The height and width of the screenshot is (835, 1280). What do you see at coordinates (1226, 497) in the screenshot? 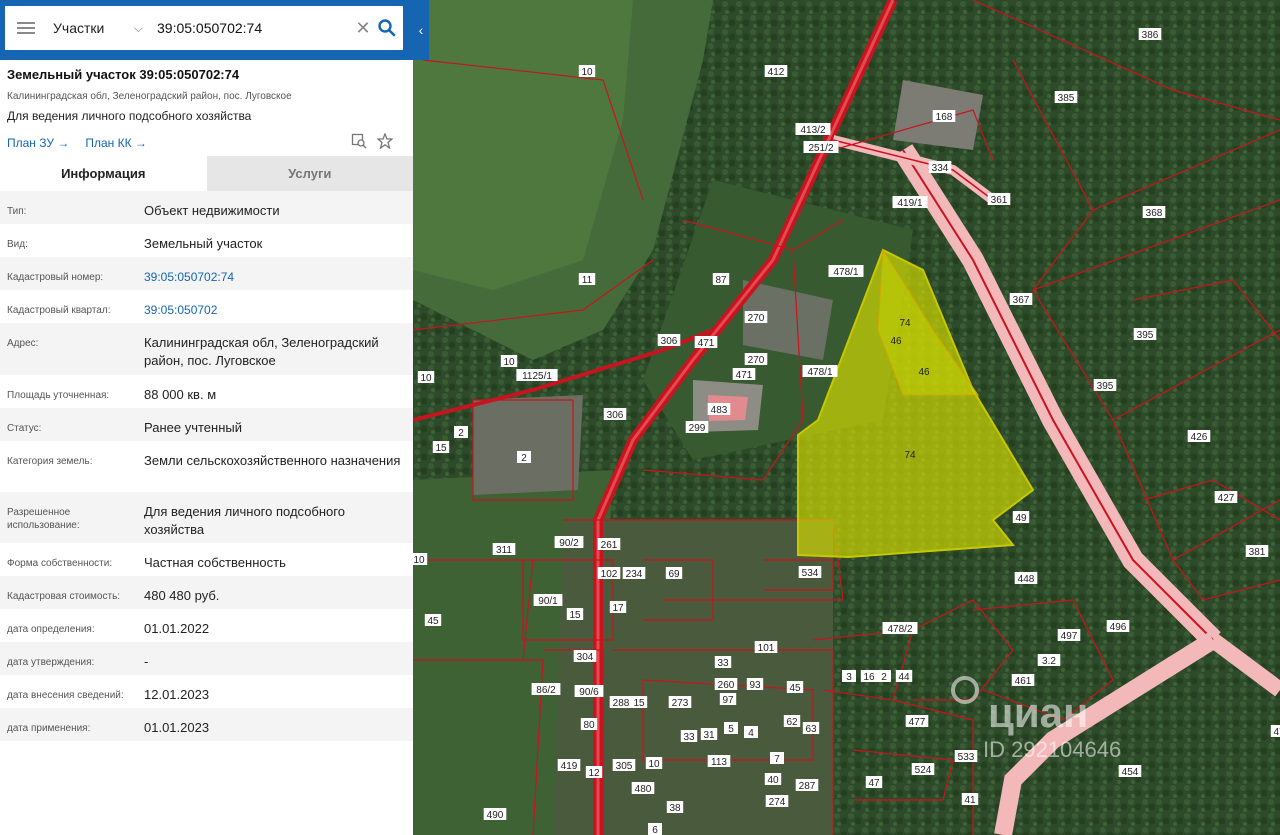
I see `parcel-number-label: 427` at bounding box center [1226, 497].